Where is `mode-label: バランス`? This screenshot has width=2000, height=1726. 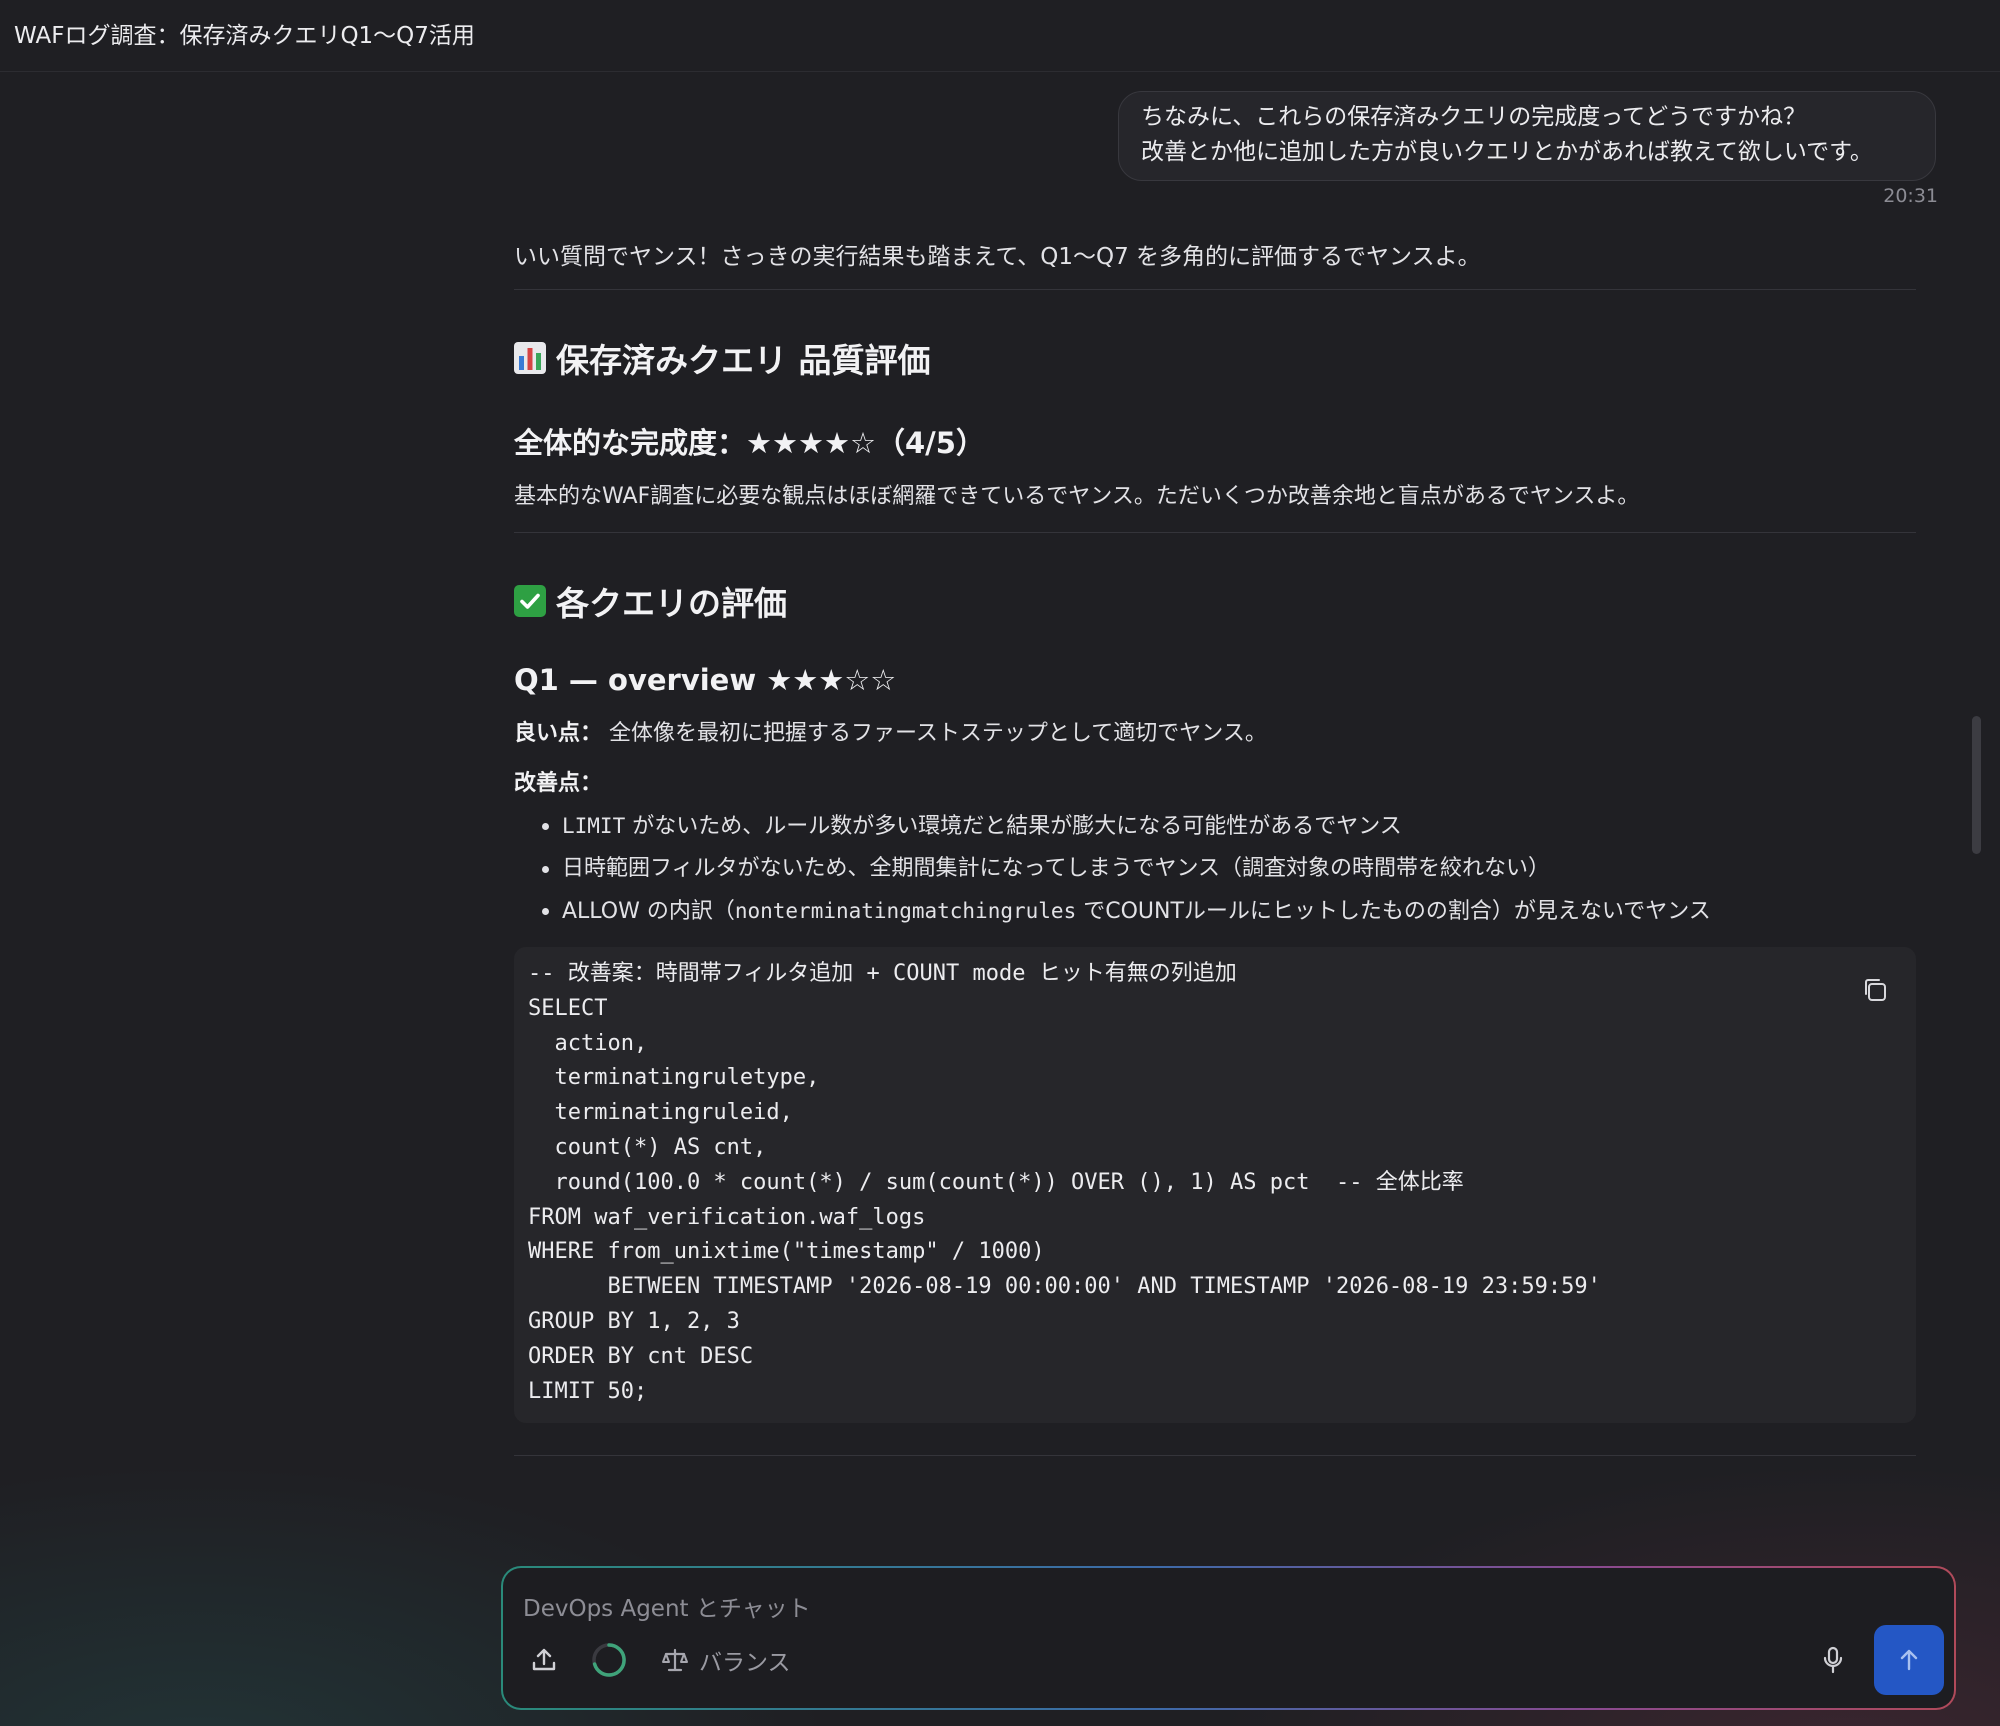
mode-label: バランス is located at coordinates (745, 1663).